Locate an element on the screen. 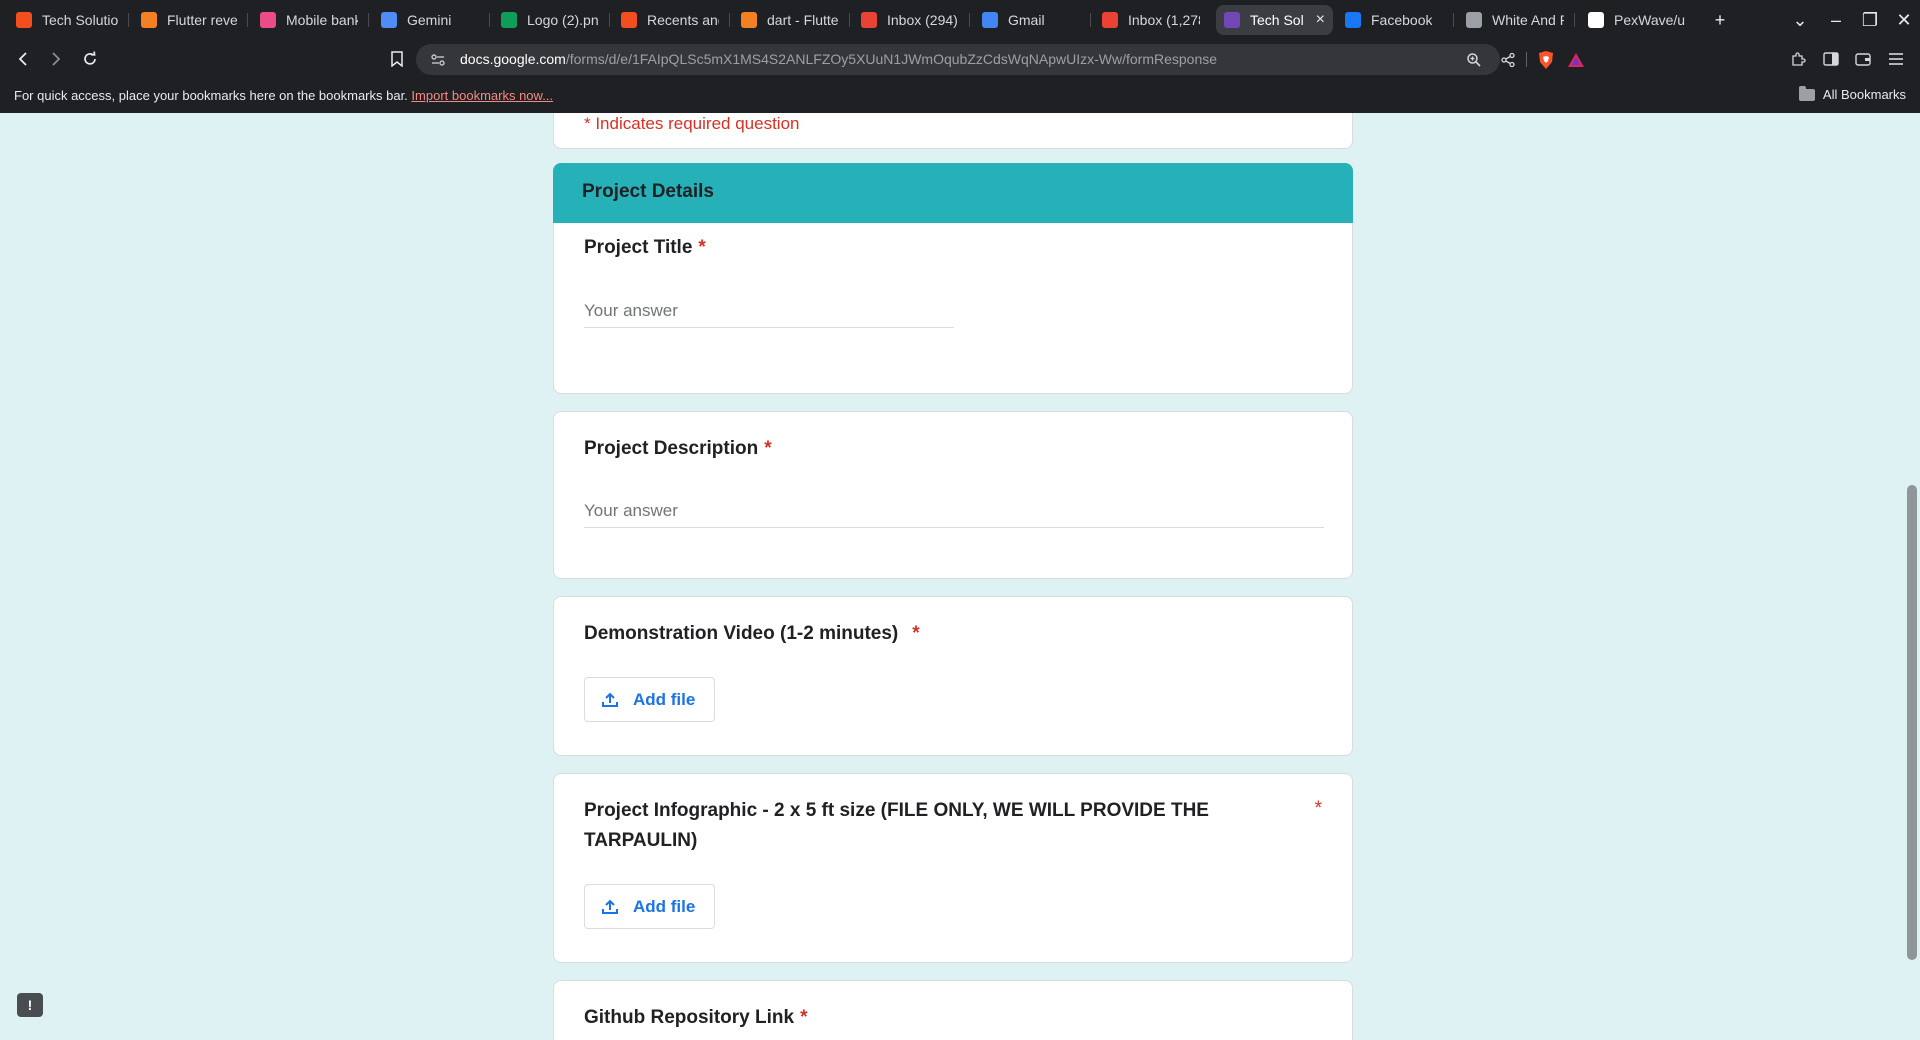 The height and width of the screenshot is (1040, 1920). question-title: Project Title * is located at coordinates (645, 248).